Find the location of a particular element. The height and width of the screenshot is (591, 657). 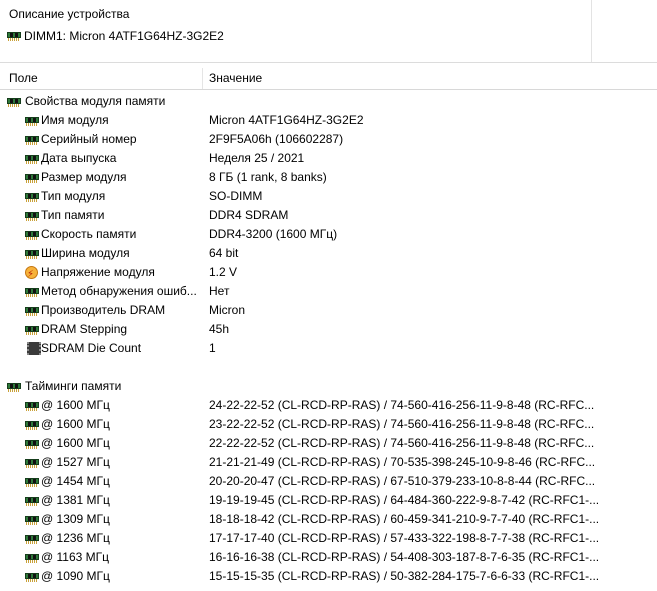

item-field: SDRAM Die Count is located at coordinates (91, 348).